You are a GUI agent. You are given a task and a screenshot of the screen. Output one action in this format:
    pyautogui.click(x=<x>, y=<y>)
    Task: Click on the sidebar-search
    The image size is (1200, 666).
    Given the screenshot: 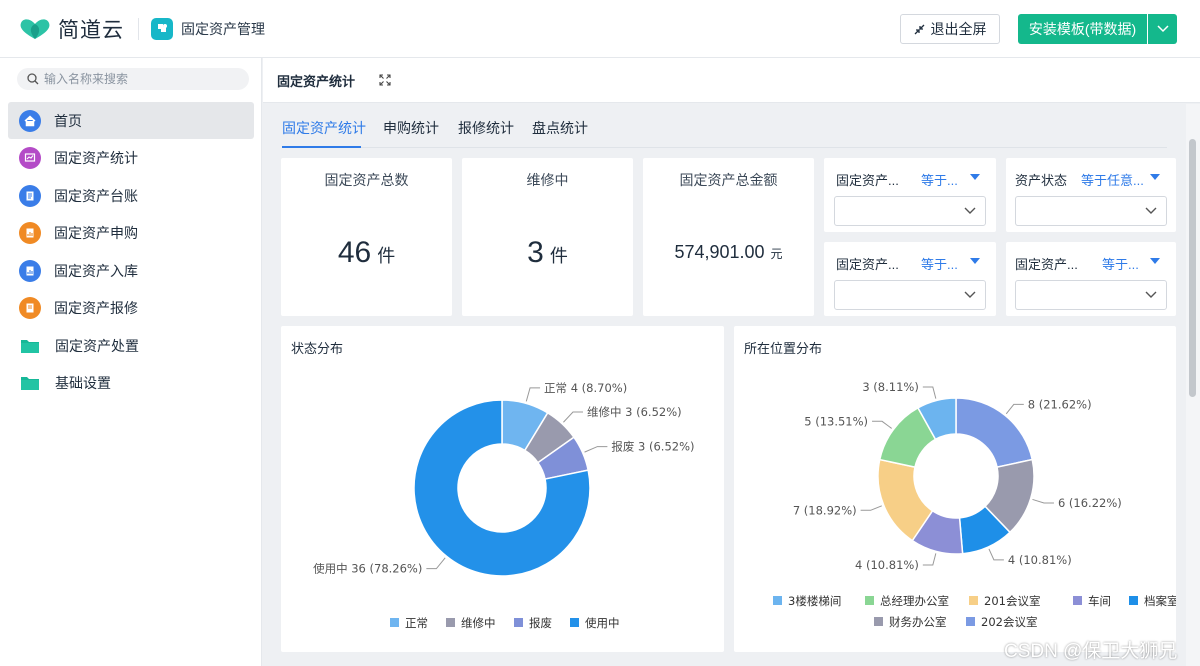 What is the action you would take?
    pyautogui.click(x=133, y=79)
    